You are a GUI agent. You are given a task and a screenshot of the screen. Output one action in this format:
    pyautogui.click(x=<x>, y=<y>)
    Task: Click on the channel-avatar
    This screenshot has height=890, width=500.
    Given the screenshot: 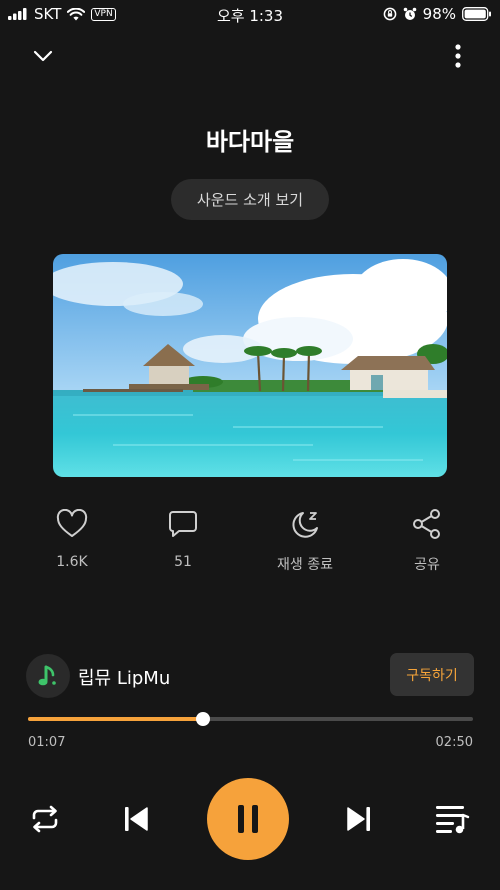 What is the action you would take?
    pyautogui.click(x=48, y=676)
    